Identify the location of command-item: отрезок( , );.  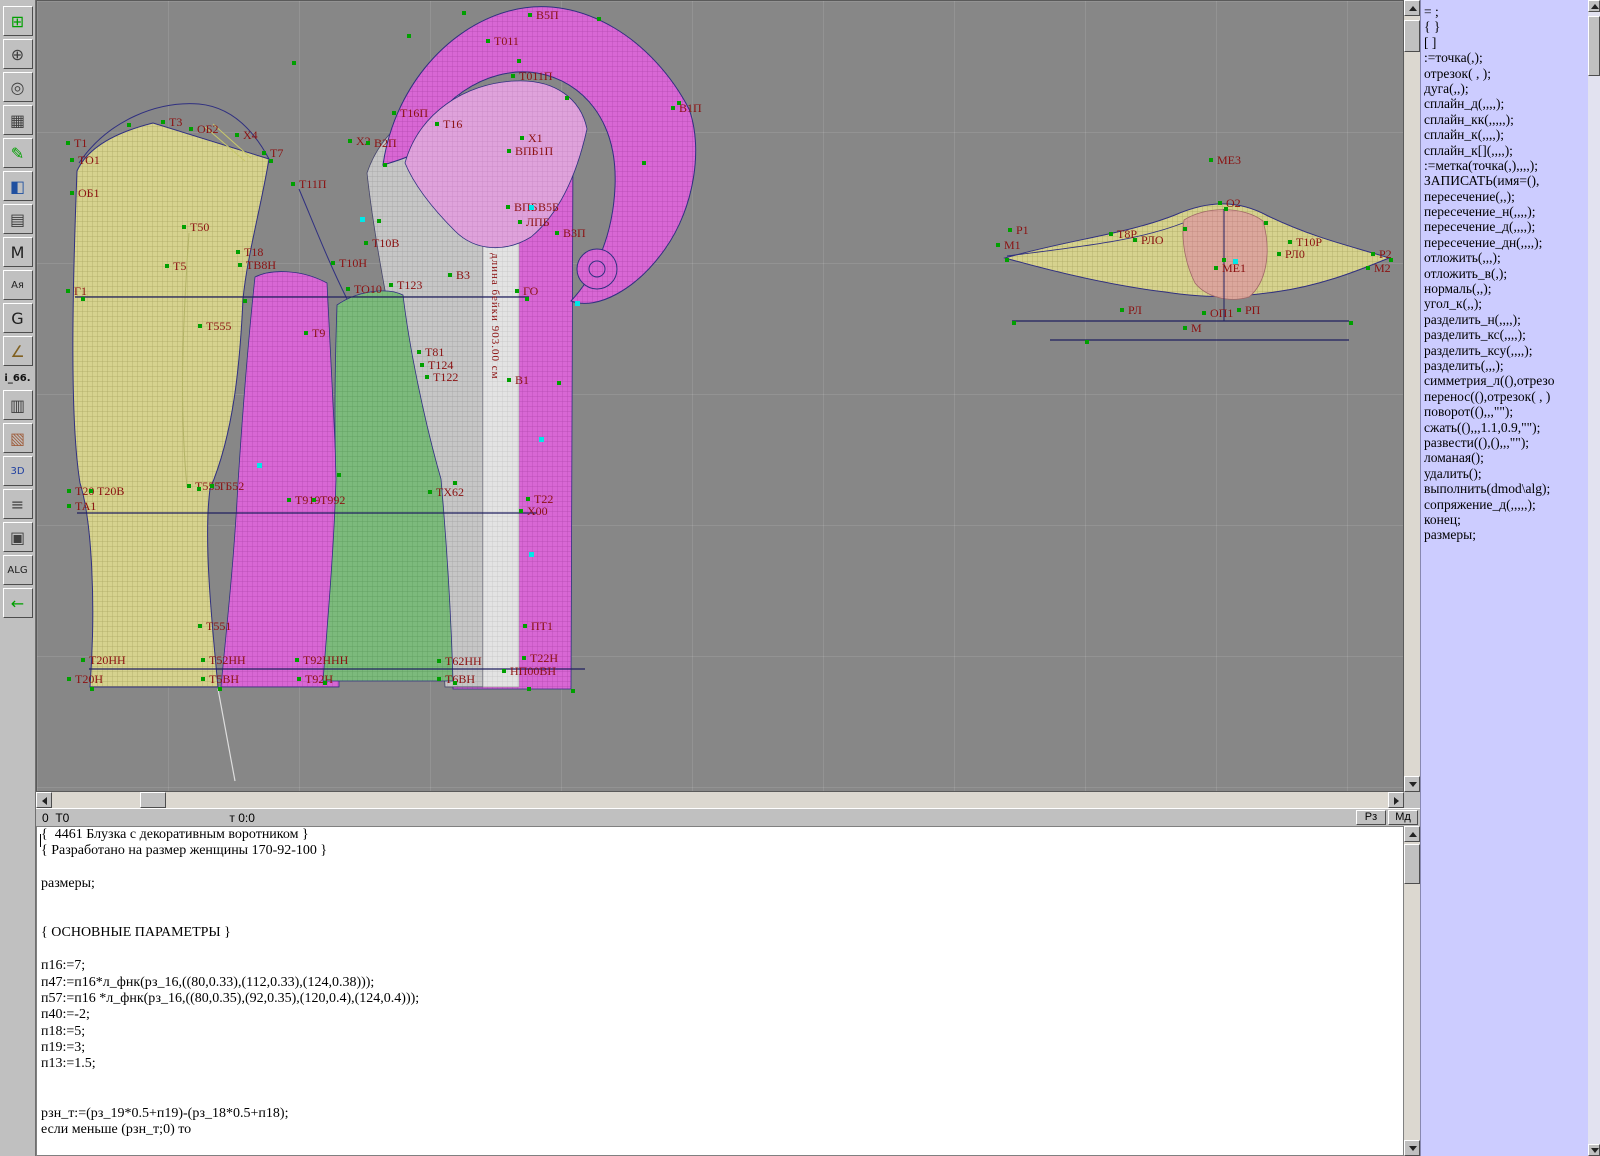
(1504, 73).